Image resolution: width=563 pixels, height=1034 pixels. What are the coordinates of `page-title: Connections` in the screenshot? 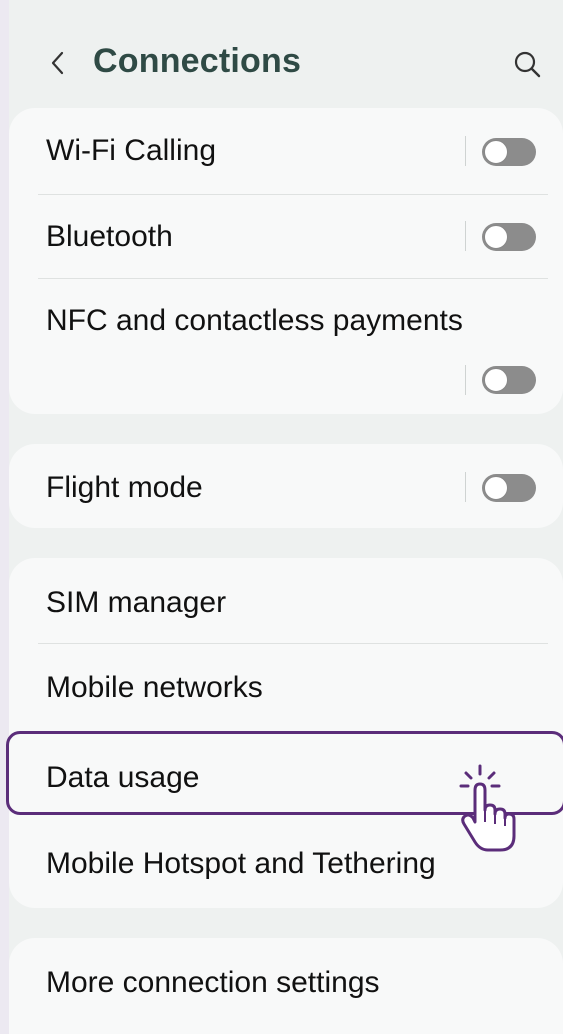 It's located at (197, 61).